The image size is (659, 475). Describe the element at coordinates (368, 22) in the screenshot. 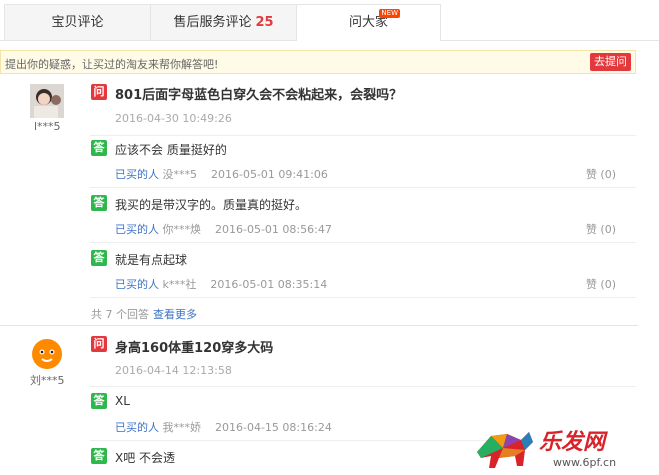

I see `tab-ask-everyone: 问大家 NEW` at that location.